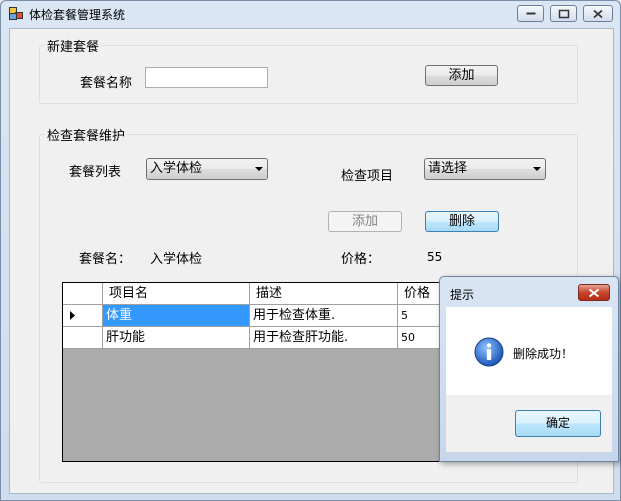 This screenshot has width=621, height=501. What do you see at coordinates (324, 316) in the screenshot?
I see `table-cell: 用于检查体重.` at bounding box center [324, 316].